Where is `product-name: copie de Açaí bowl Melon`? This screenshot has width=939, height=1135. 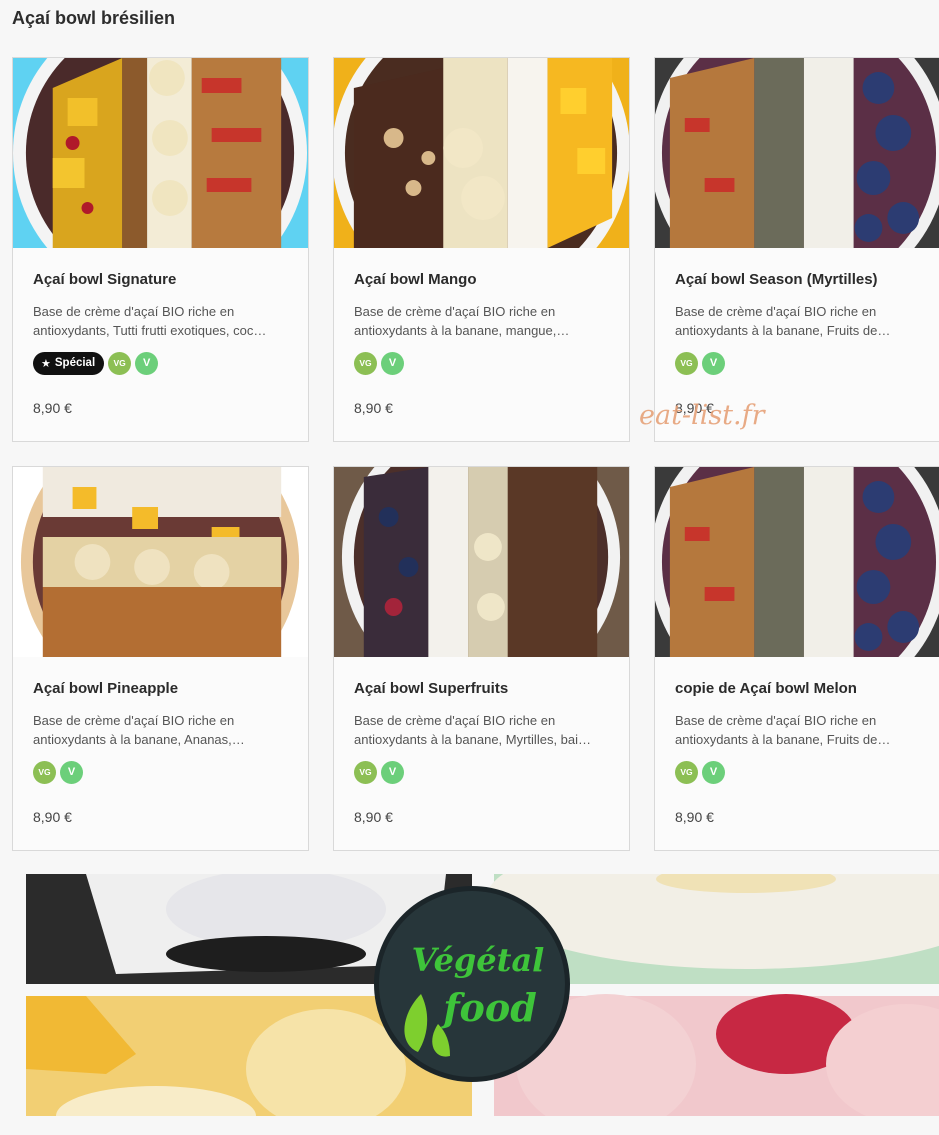 product-name: copie de Açaí bowl Melon is located at coordinates (766, 688).